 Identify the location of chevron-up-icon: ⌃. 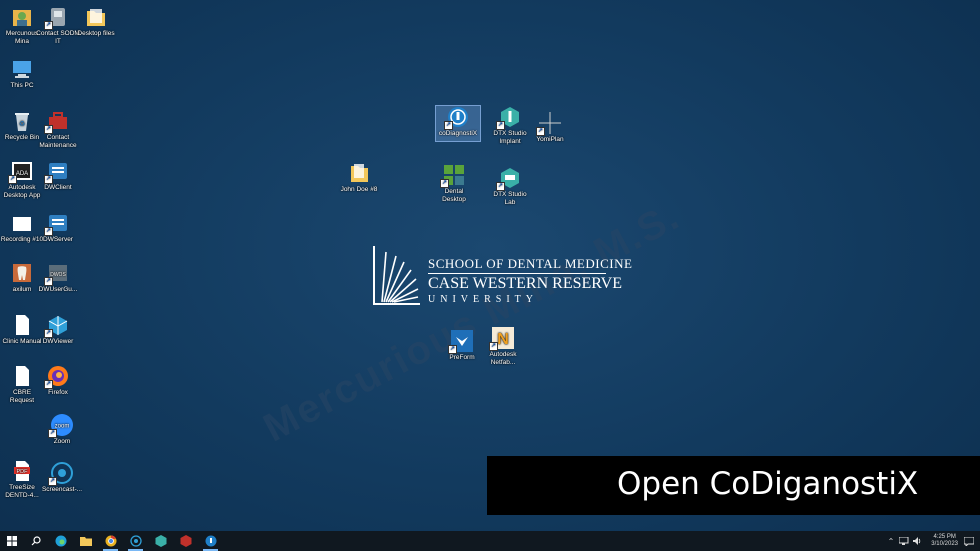
(891, 541).